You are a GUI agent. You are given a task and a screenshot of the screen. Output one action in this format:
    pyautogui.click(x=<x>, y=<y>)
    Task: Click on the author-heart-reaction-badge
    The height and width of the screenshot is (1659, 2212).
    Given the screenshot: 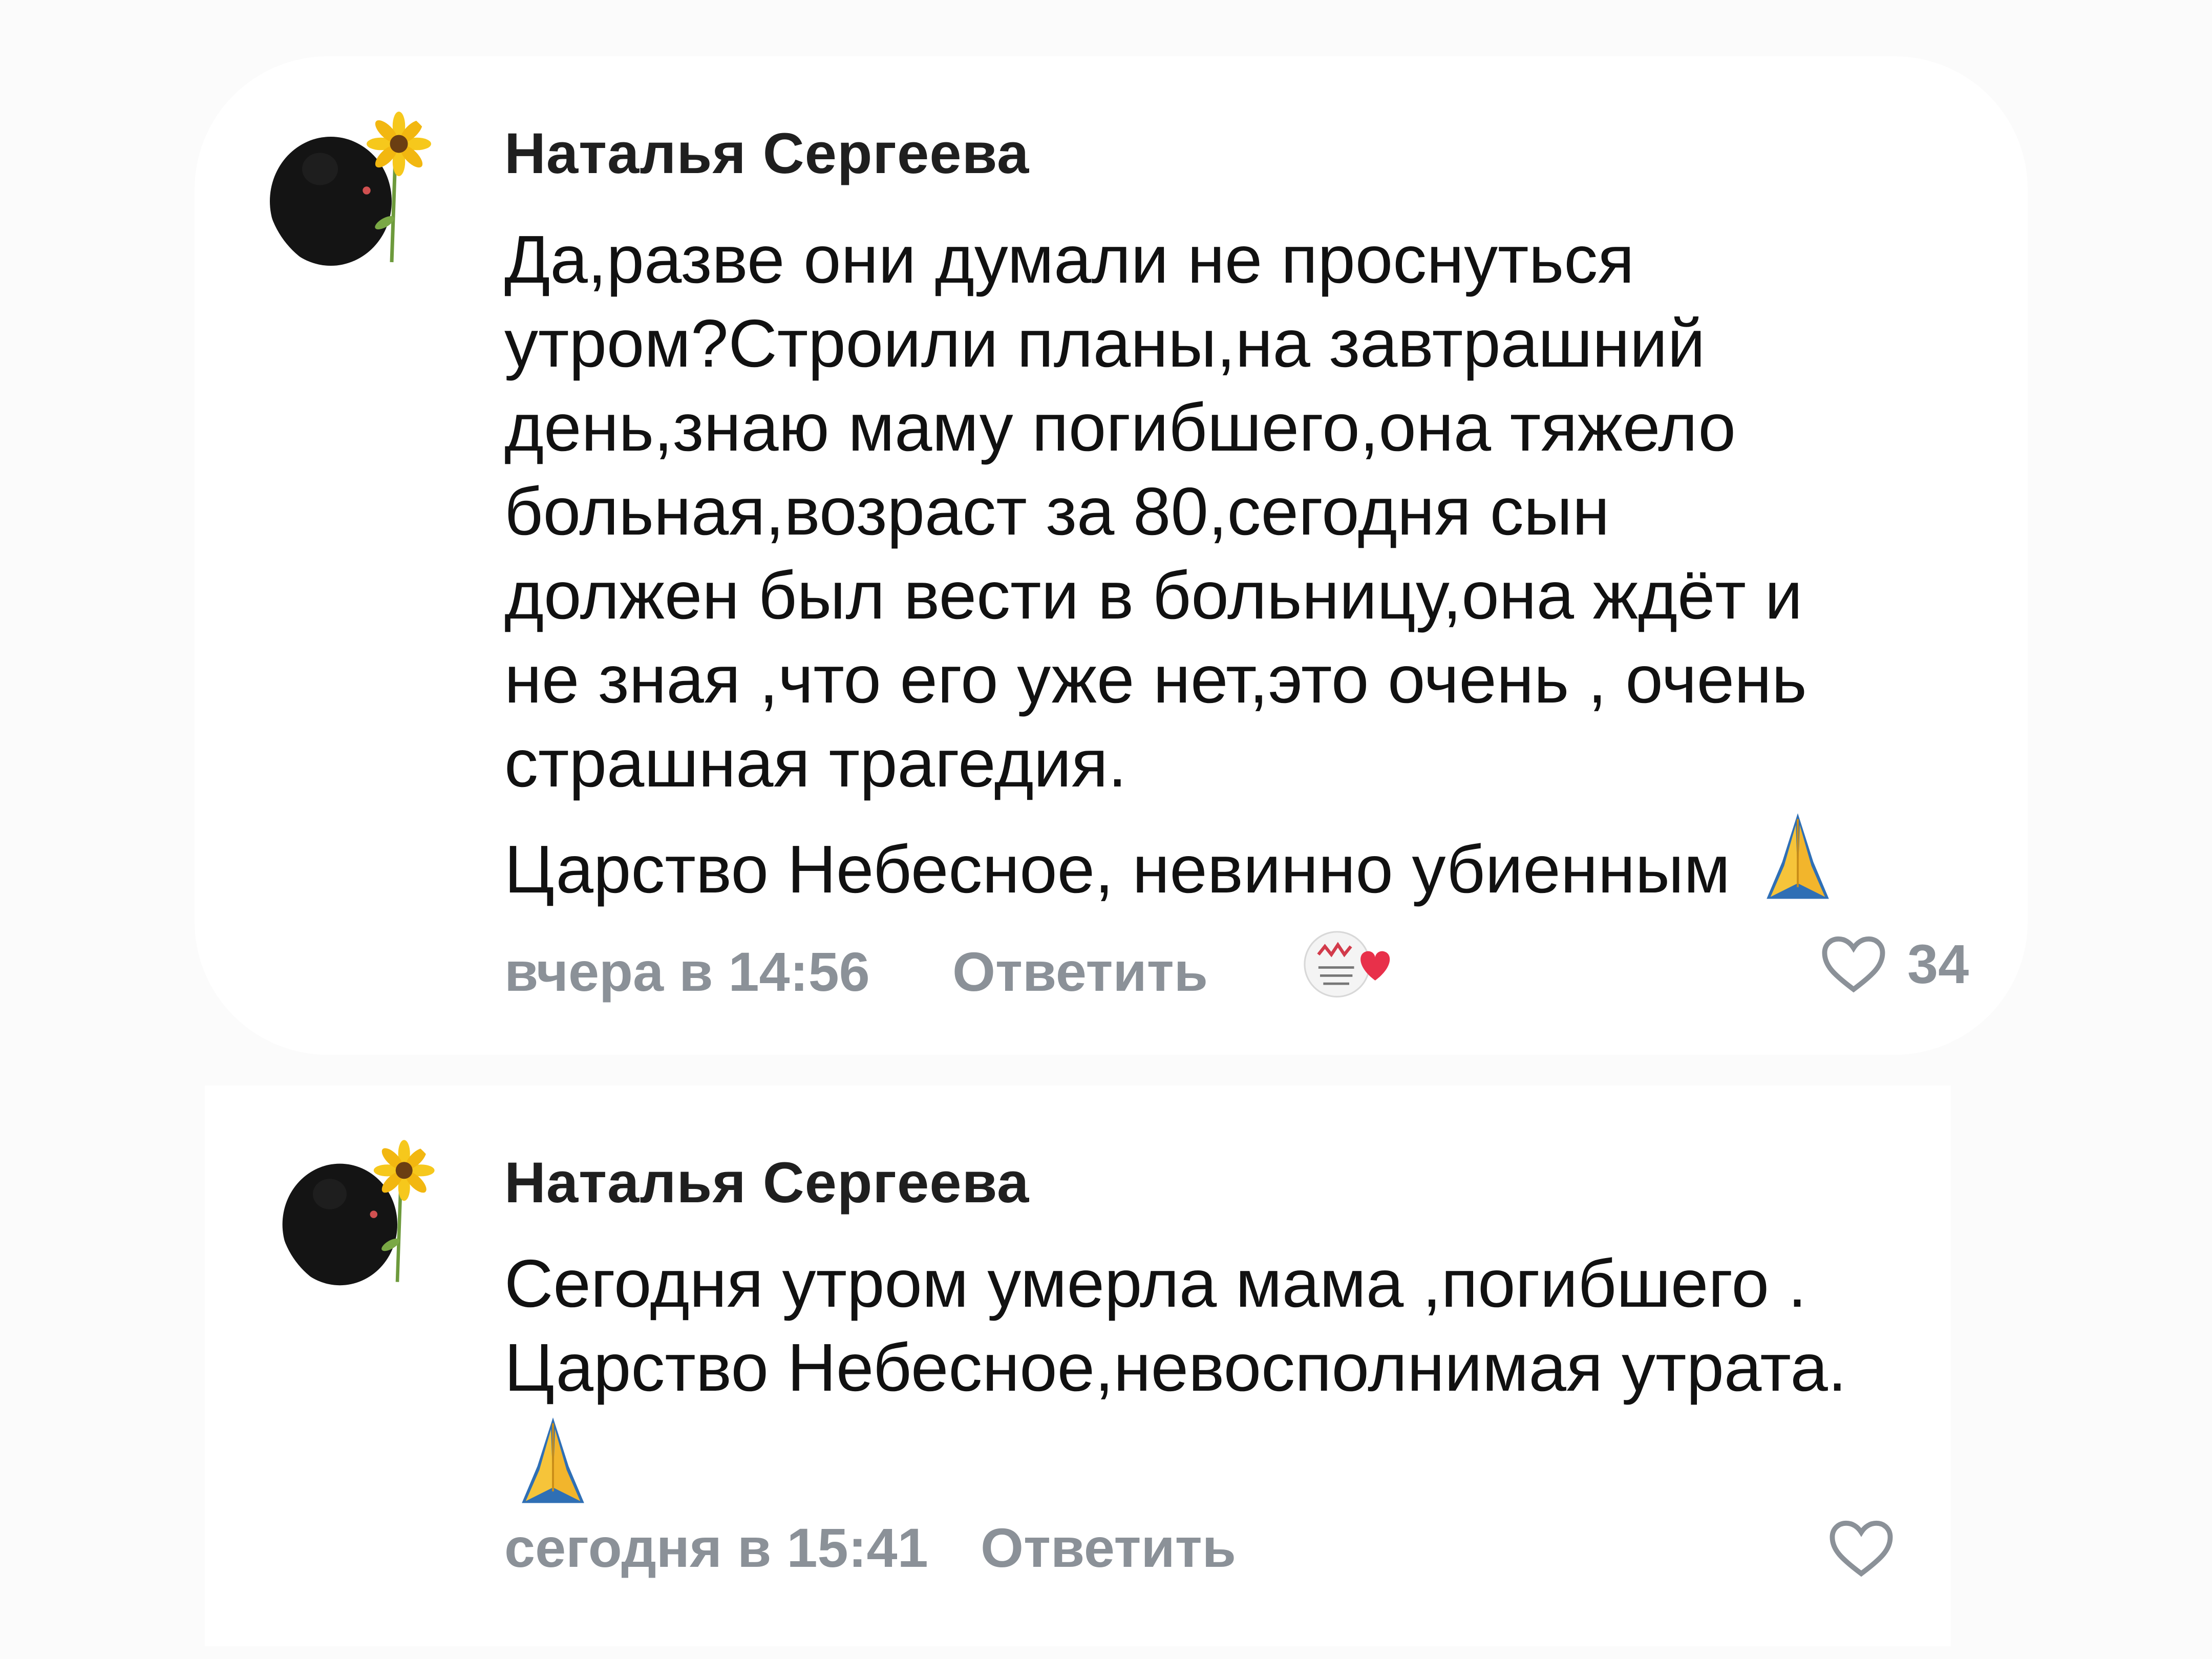 What is the action you would take?
    pyautogui.click(x=1349, y=963)
    